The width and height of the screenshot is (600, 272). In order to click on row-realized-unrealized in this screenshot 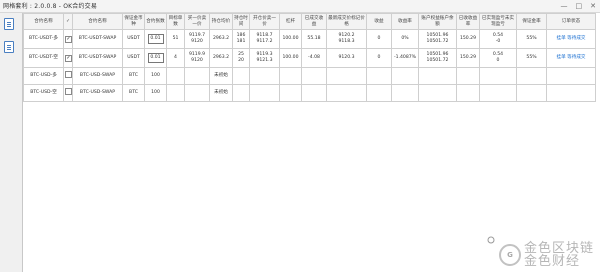, I will do `click(498, 93)`.